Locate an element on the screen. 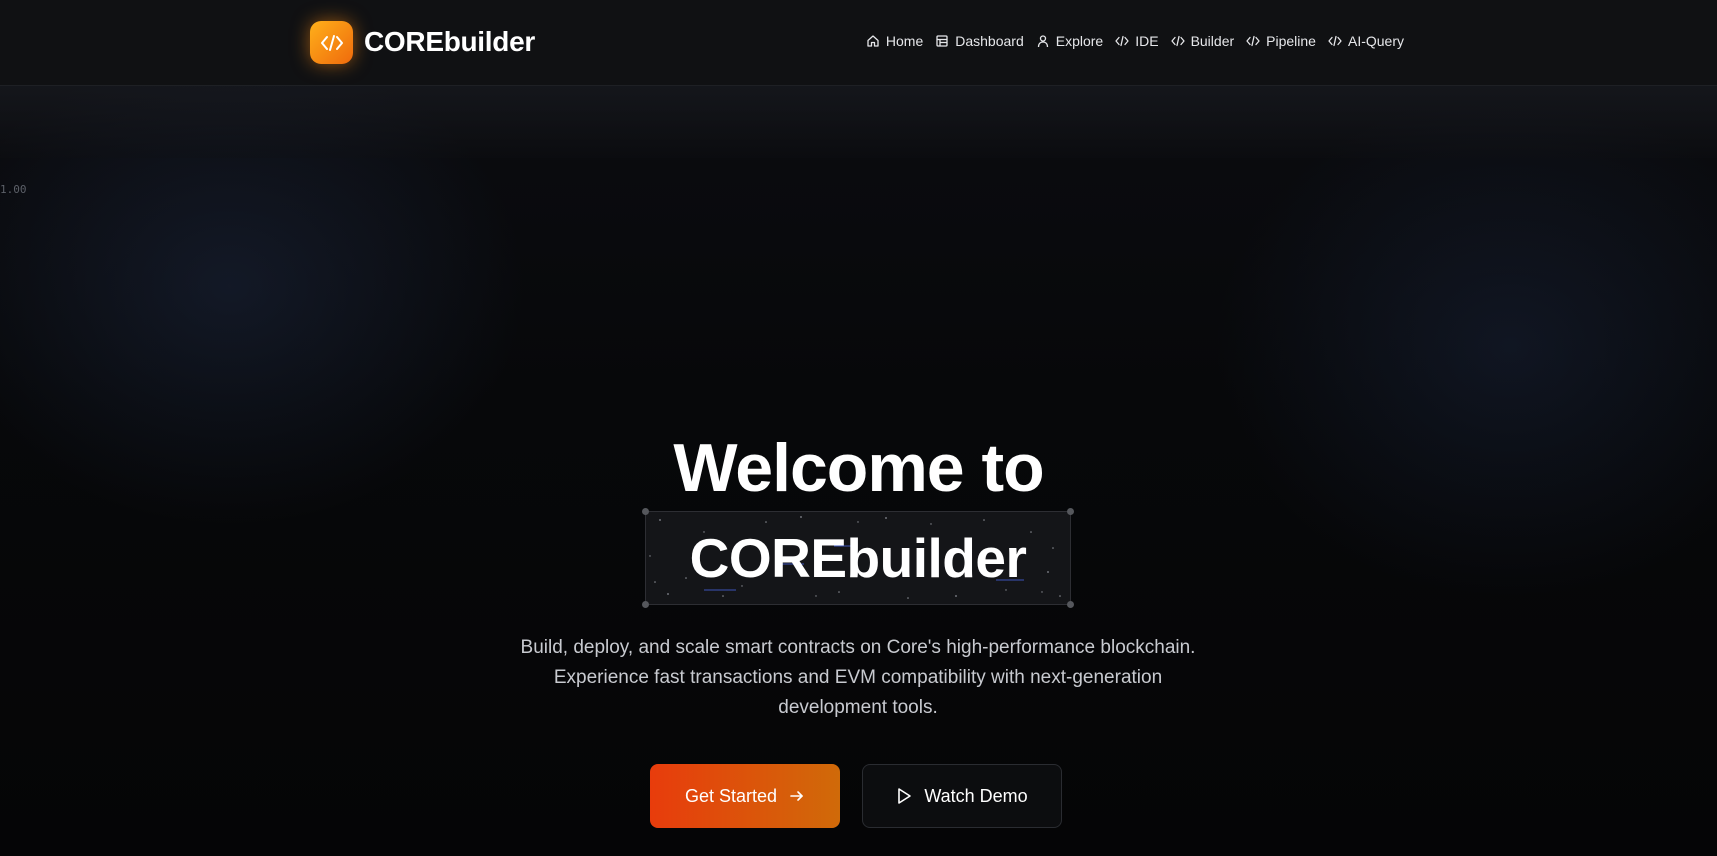  resize-handle-top-left is located at coordinates (645, 511).